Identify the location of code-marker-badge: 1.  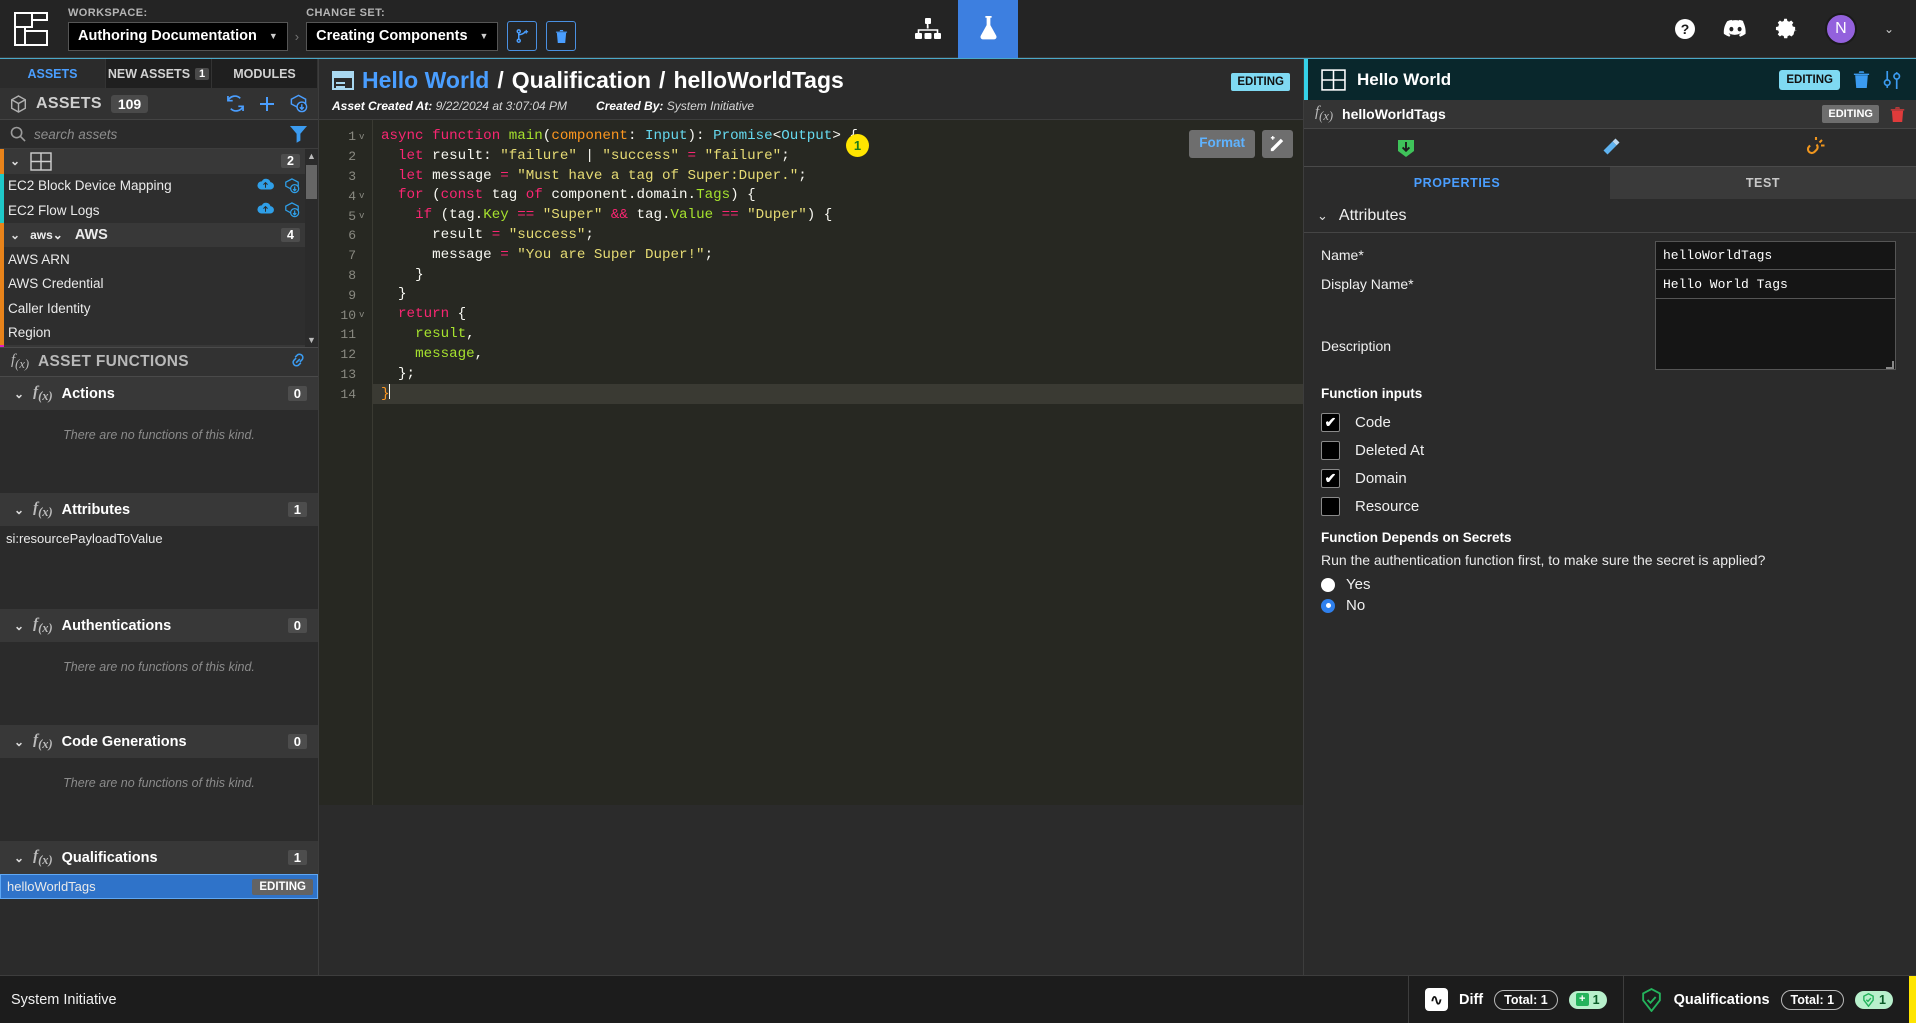
(857, 145).